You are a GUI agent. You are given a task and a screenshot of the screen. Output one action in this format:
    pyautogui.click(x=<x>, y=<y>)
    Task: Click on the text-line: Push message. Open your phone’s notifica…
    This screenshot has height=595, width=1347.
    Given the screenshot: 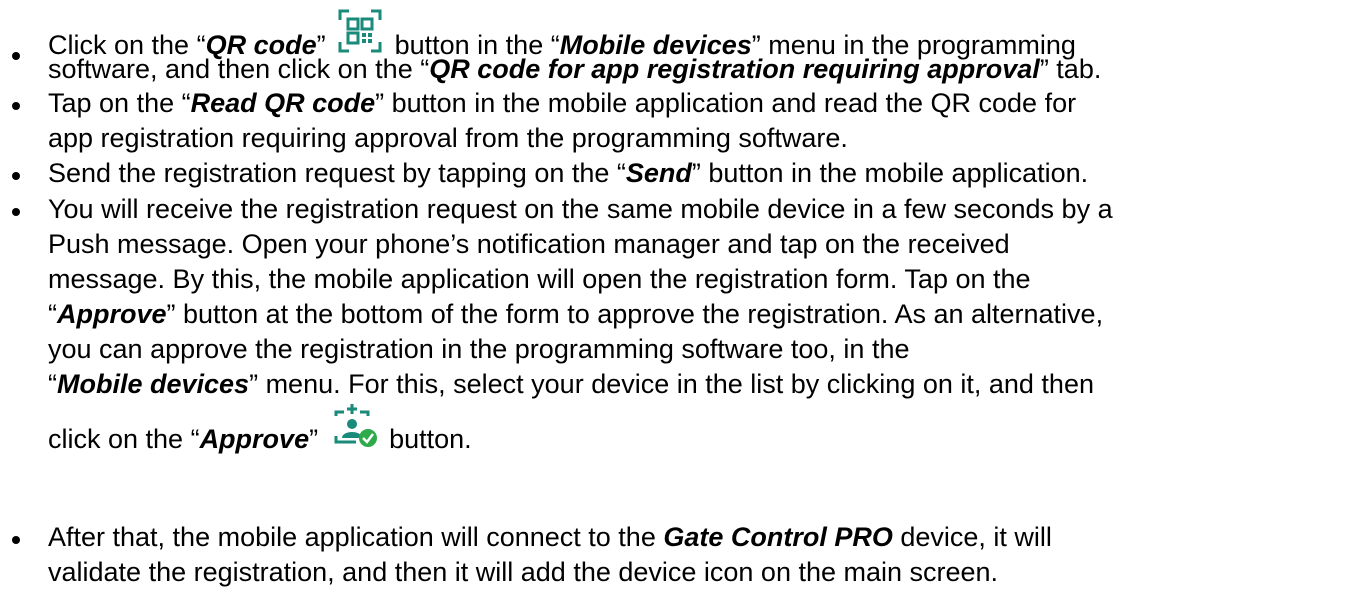 What is the action you would take?
    pyautogui.click(x=673, y=244)
    